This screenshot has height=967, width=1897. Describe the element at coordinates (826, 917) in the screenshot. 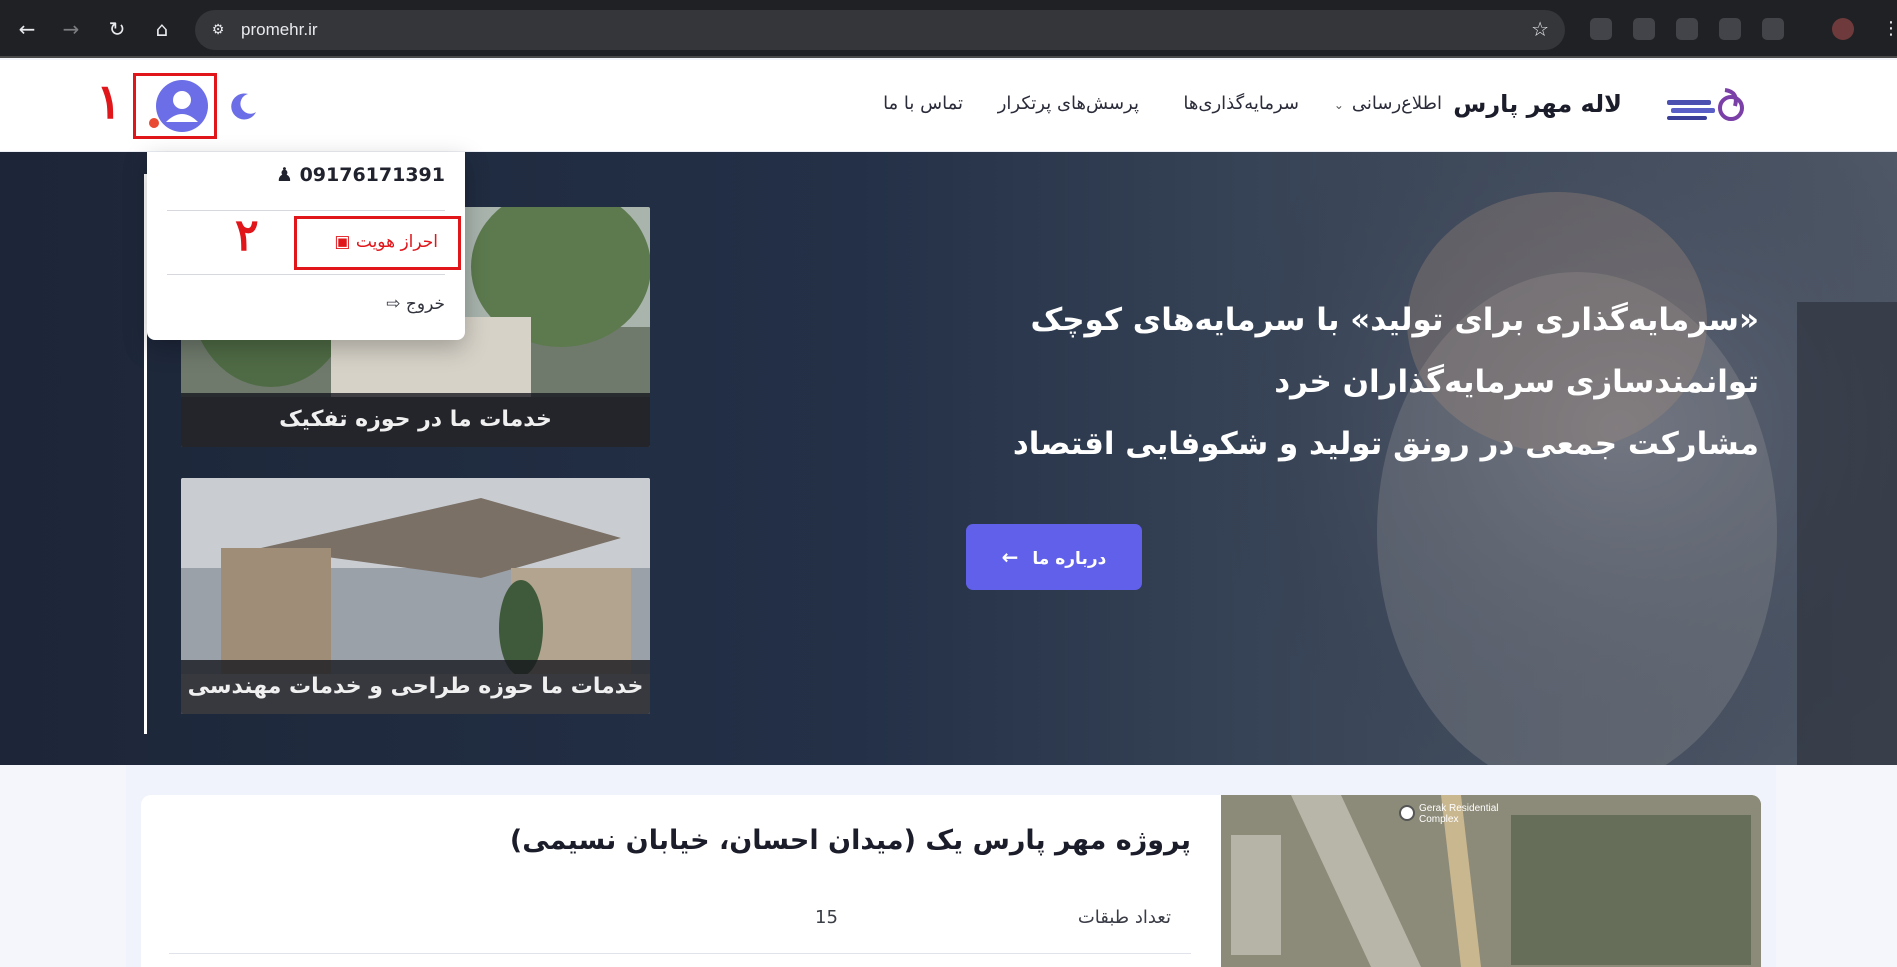

I see `floors-value: 15` at that location.